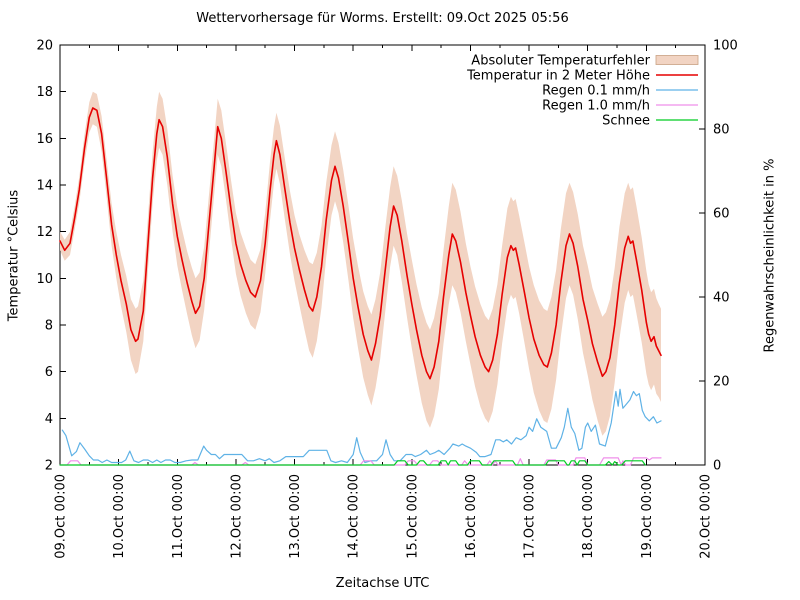 The image size is (800, 600). Describe the element at coordinates (44, 139) in the screenshot. I see `y-left-tick-label: 16` at that location.